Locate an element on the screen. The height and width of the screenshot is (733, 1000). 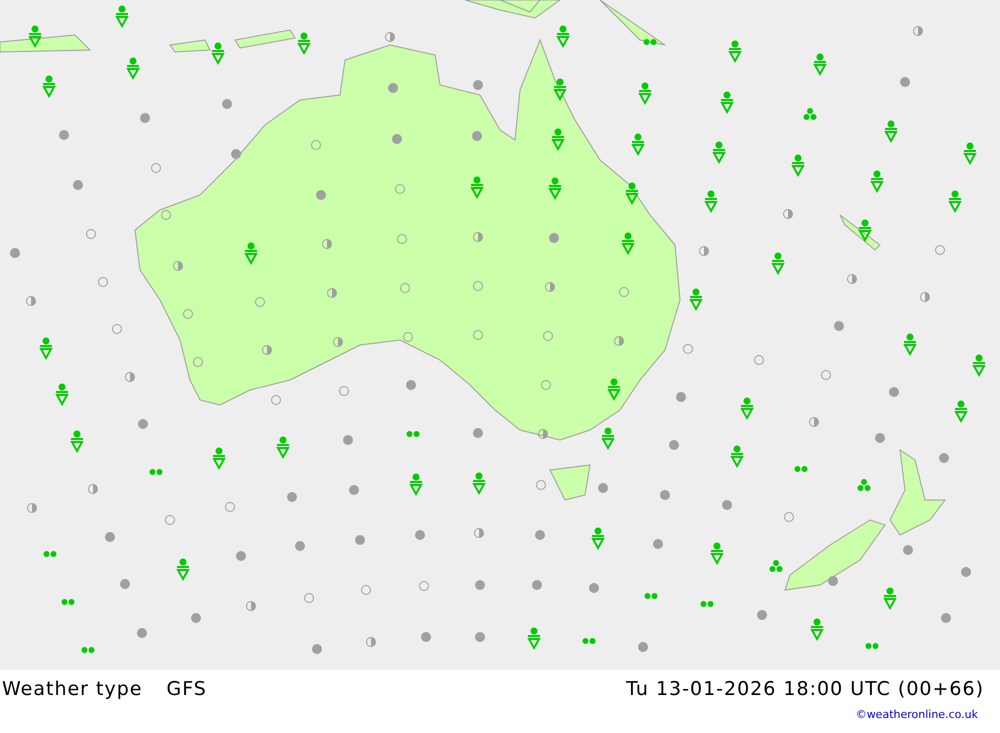
model-name: GFS is located at coordinates (186, 689).